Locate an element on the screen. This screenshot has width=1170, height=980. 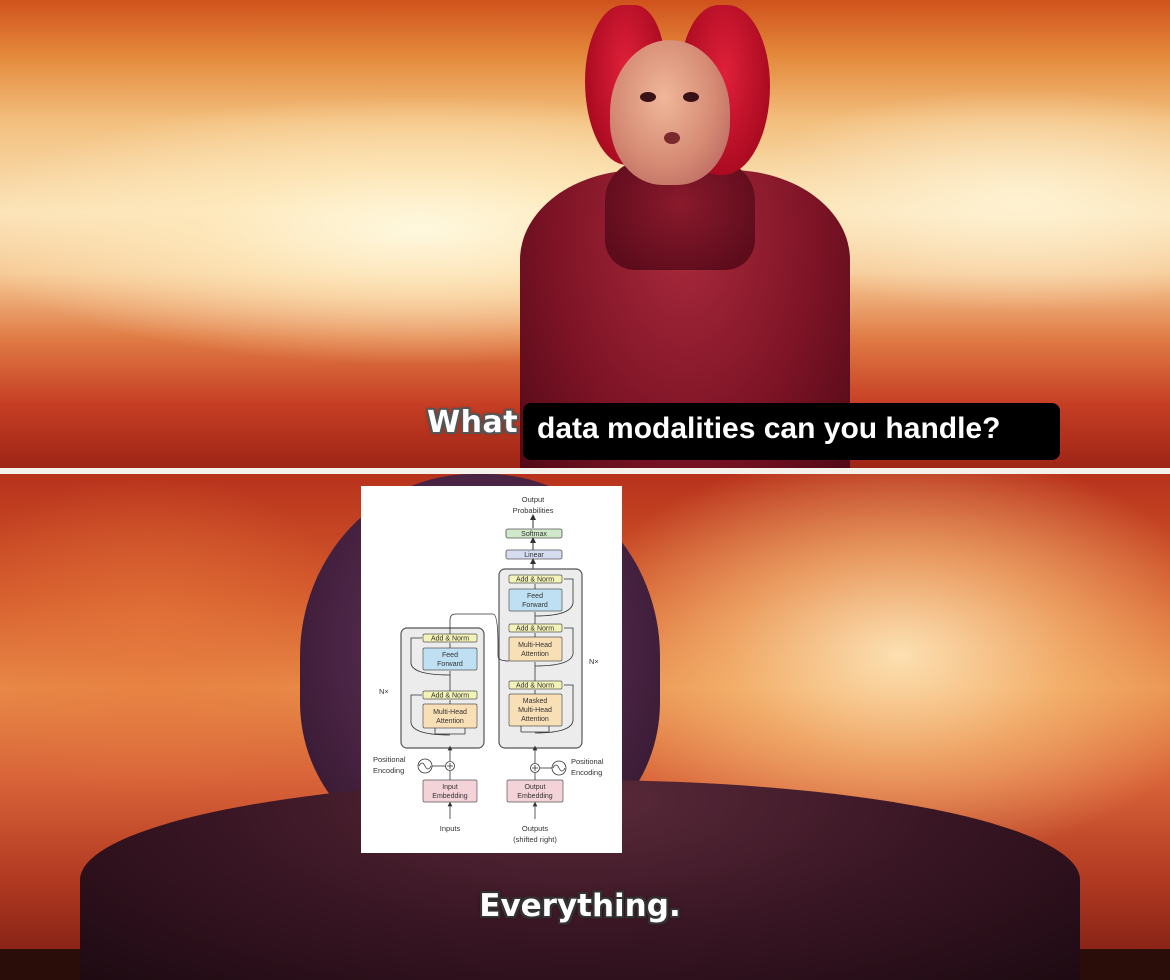
masked-line1: Masked is located at coordinates (535, 701).